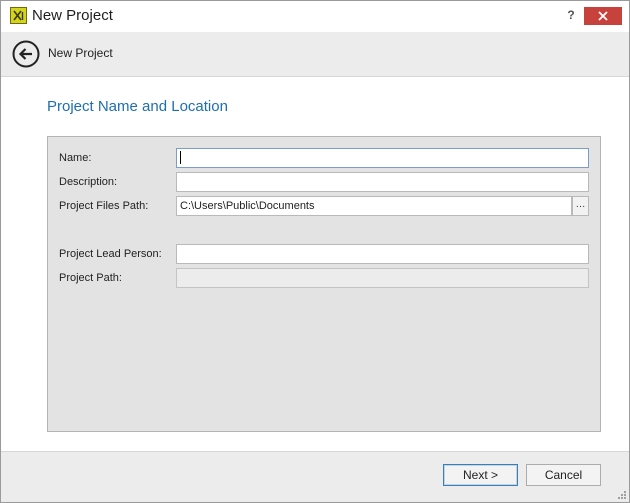  Describe the element at coordinates (622, 495) in the screenshot. I see `resize-grip-icon` at that location.